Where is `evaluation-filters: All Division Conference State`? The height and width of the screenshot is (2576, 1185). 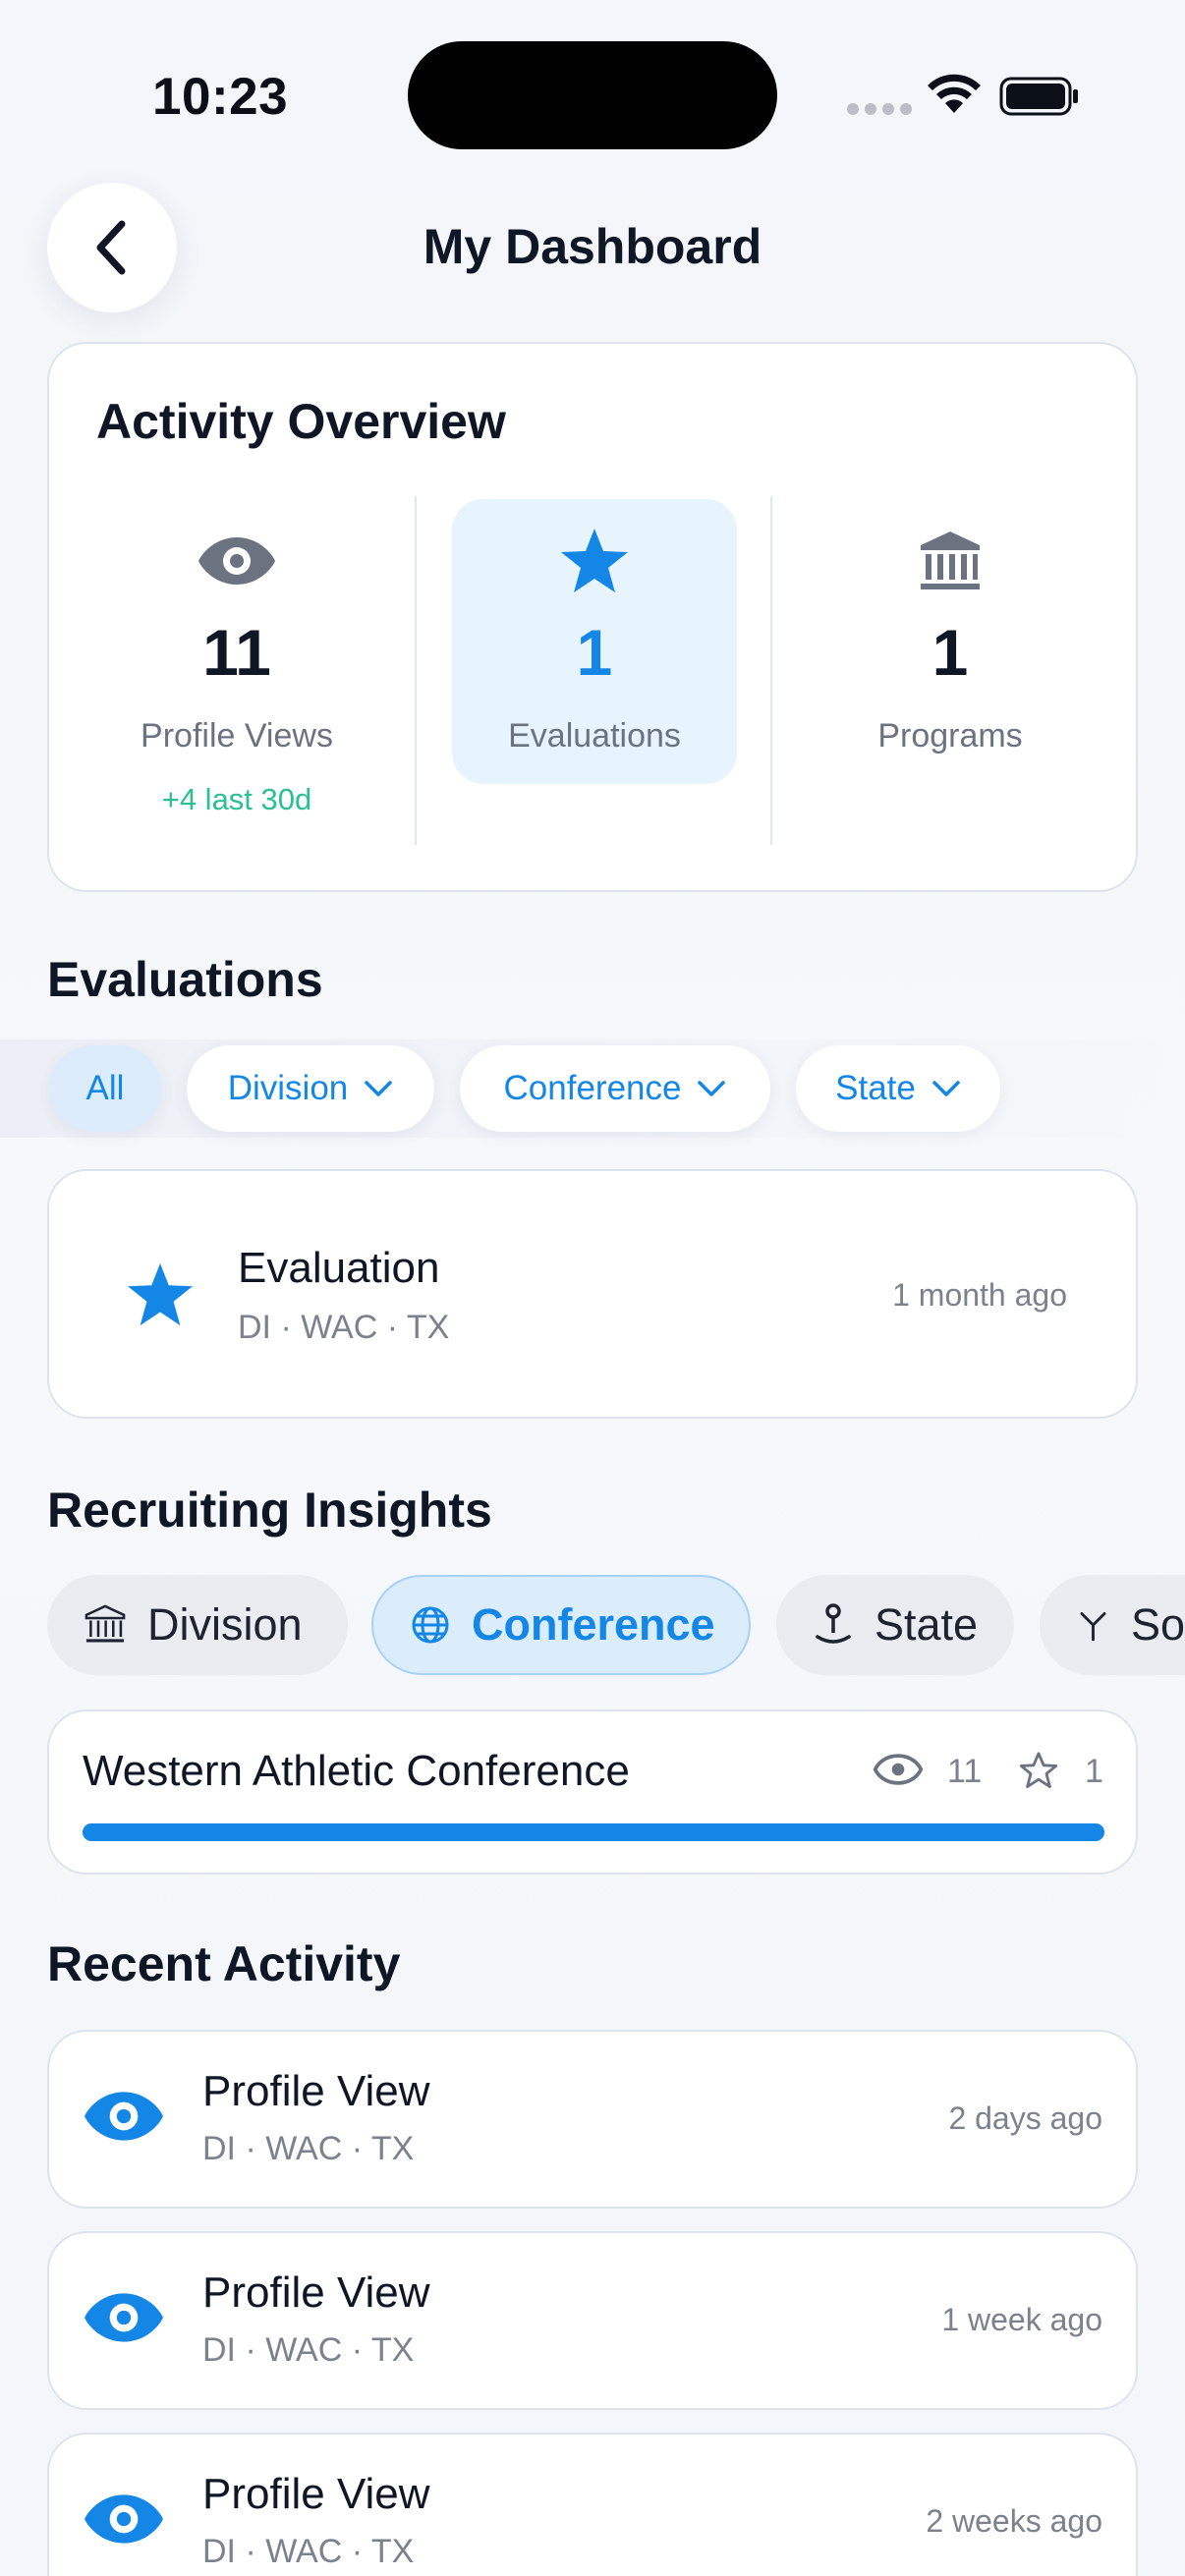
evaluation-filters: All Division Conference State is located at coordinates (592, 1088).